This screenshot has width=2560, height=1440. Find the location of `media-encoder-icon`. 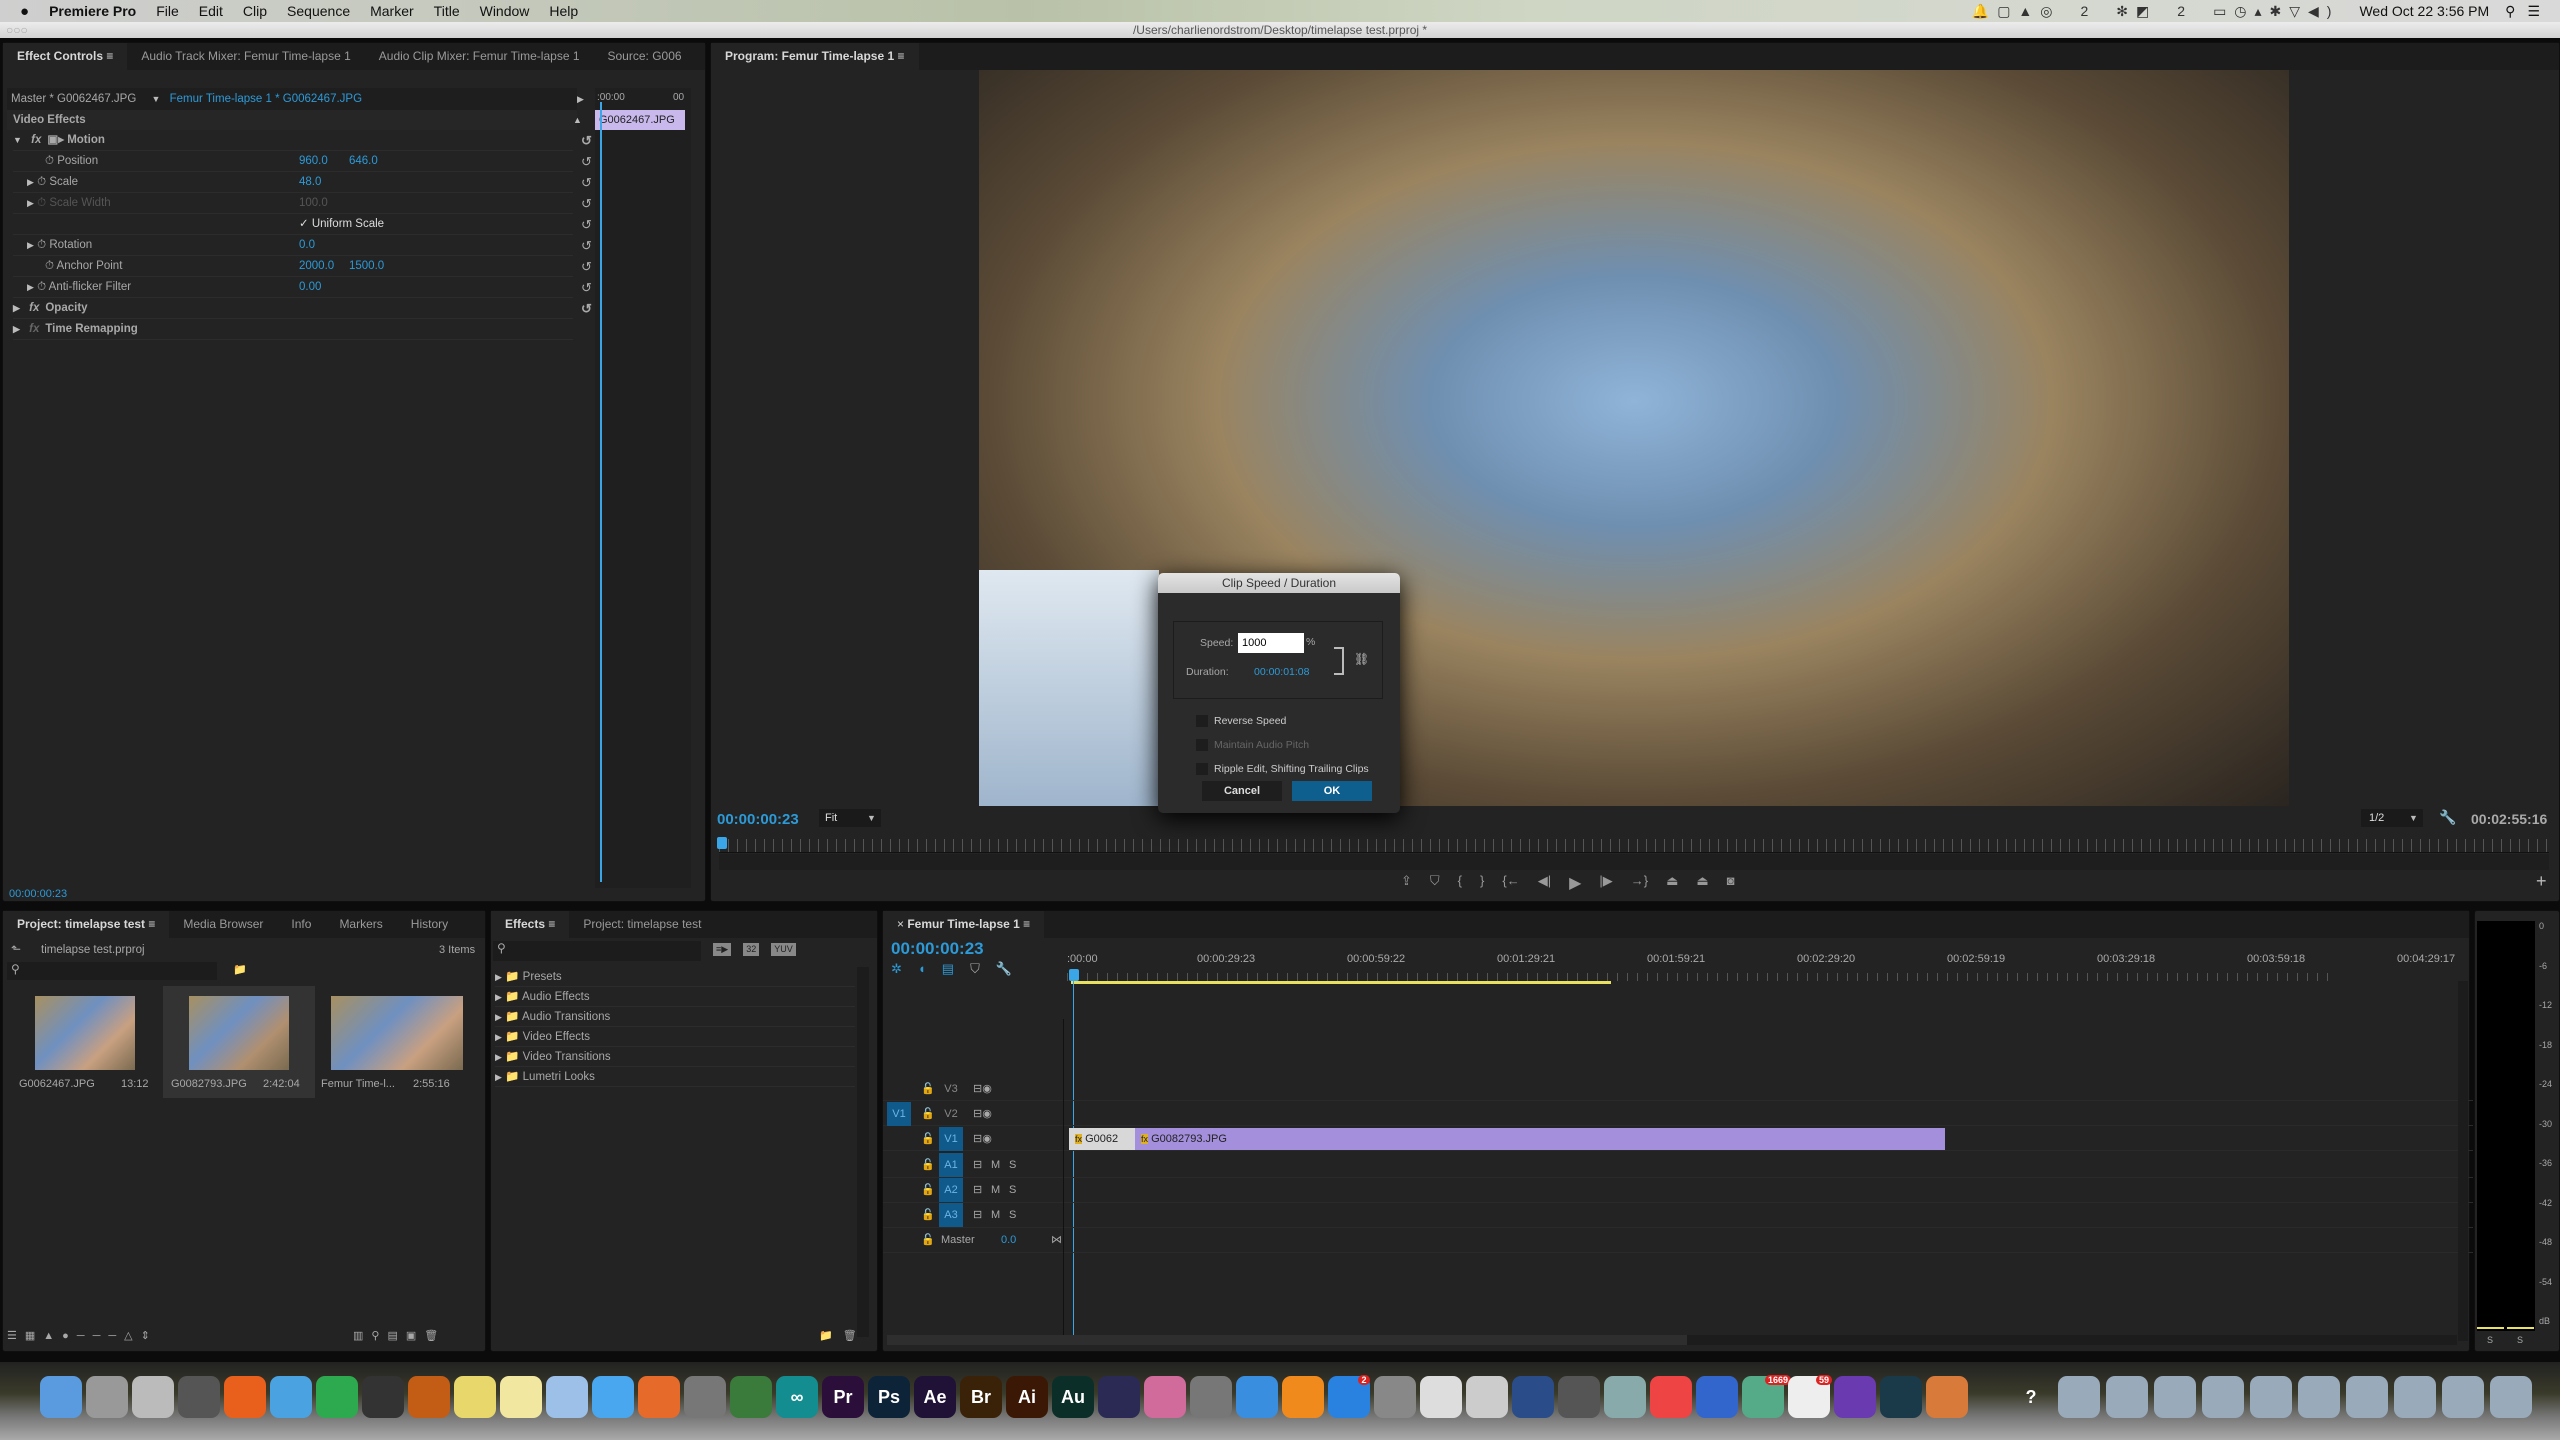

media-encoder-icon is located at coordinates (1119, 1397).